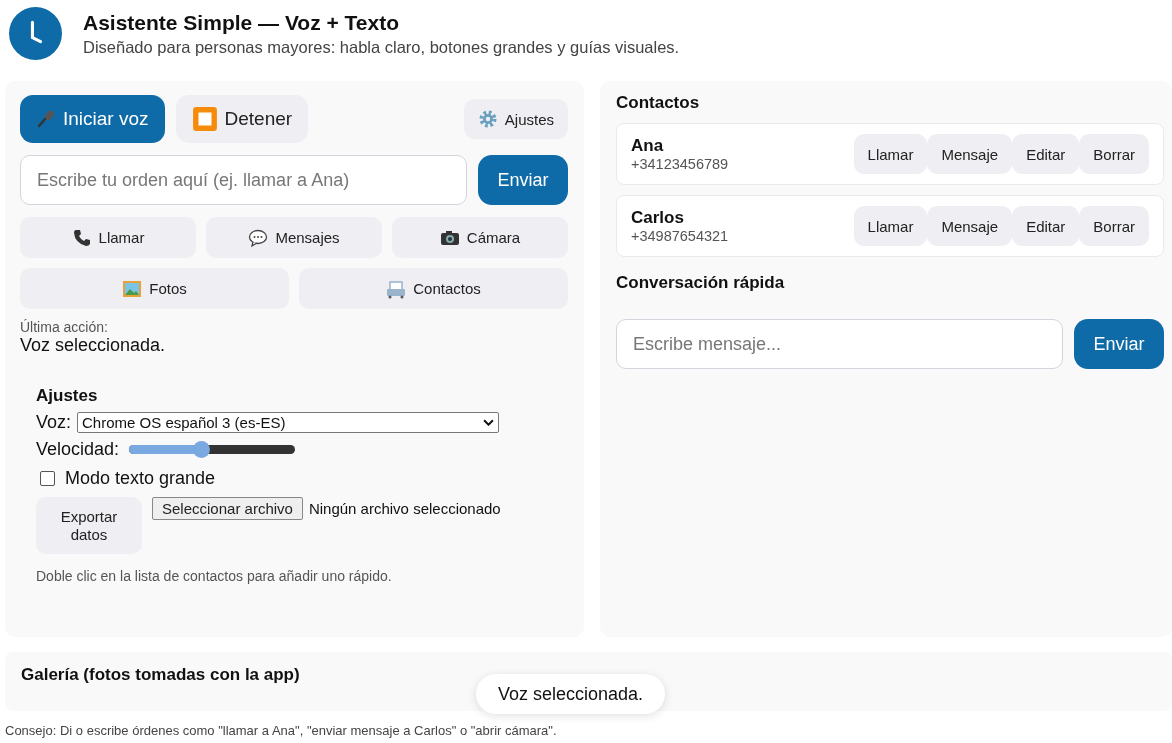 This screenshot has width=1172, height=743. I want to click on last-action-label: Última acción:, so click(64, 327).